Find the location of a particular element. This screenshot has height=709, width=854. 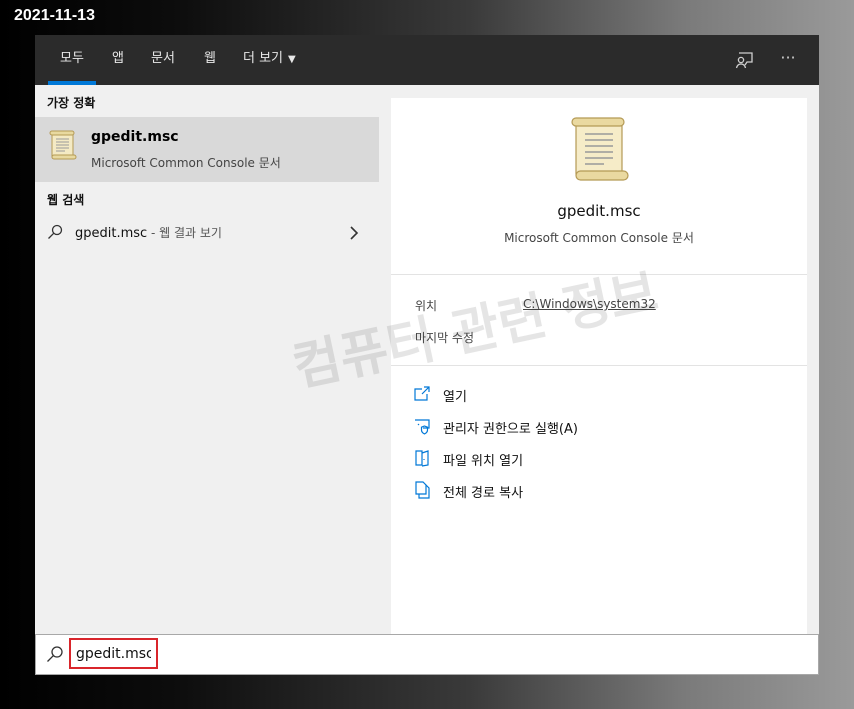

web-result-suffix: - 웹 결과 보기 is located at coordinates (184, 233).